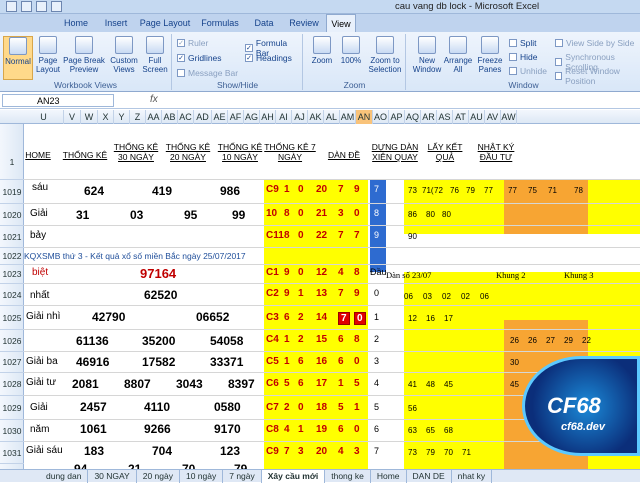 Image resolution: width=640 pixels, height=483 pixels. I want to click on redo-icon, so click(56, 6).